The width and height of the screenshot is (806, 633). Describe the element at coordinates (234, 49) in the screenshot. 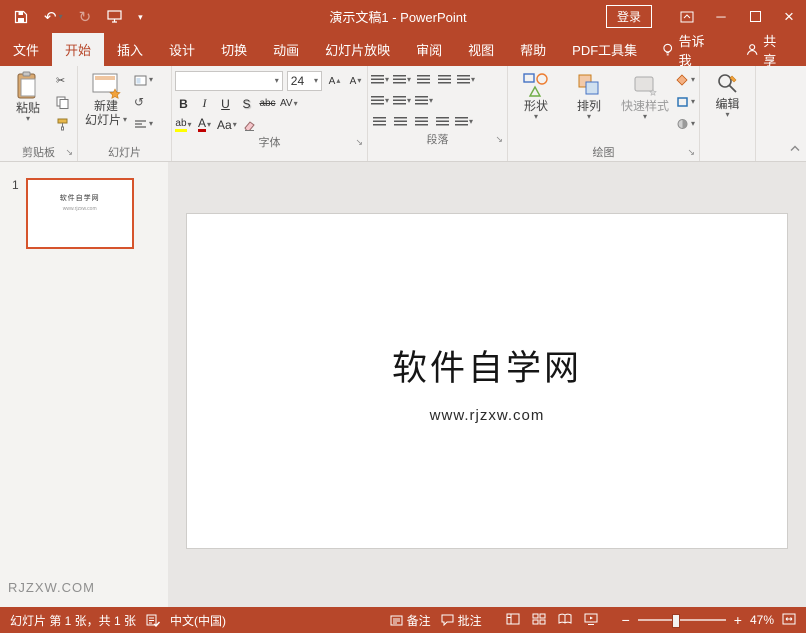

I see `tab-transitions: 切换` at that location.